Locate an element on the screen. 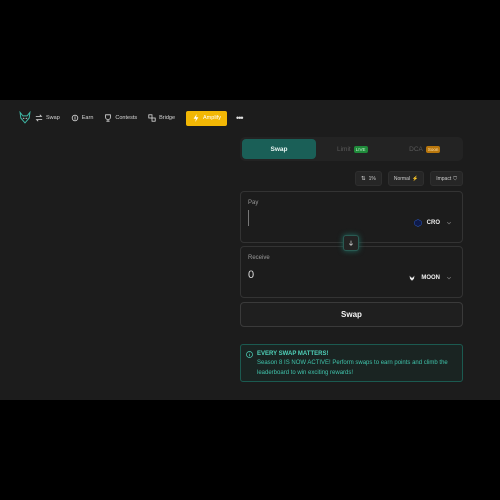 The width and height of the screenshot is (500, 500). info-icon is located at coordinates (249, 354).